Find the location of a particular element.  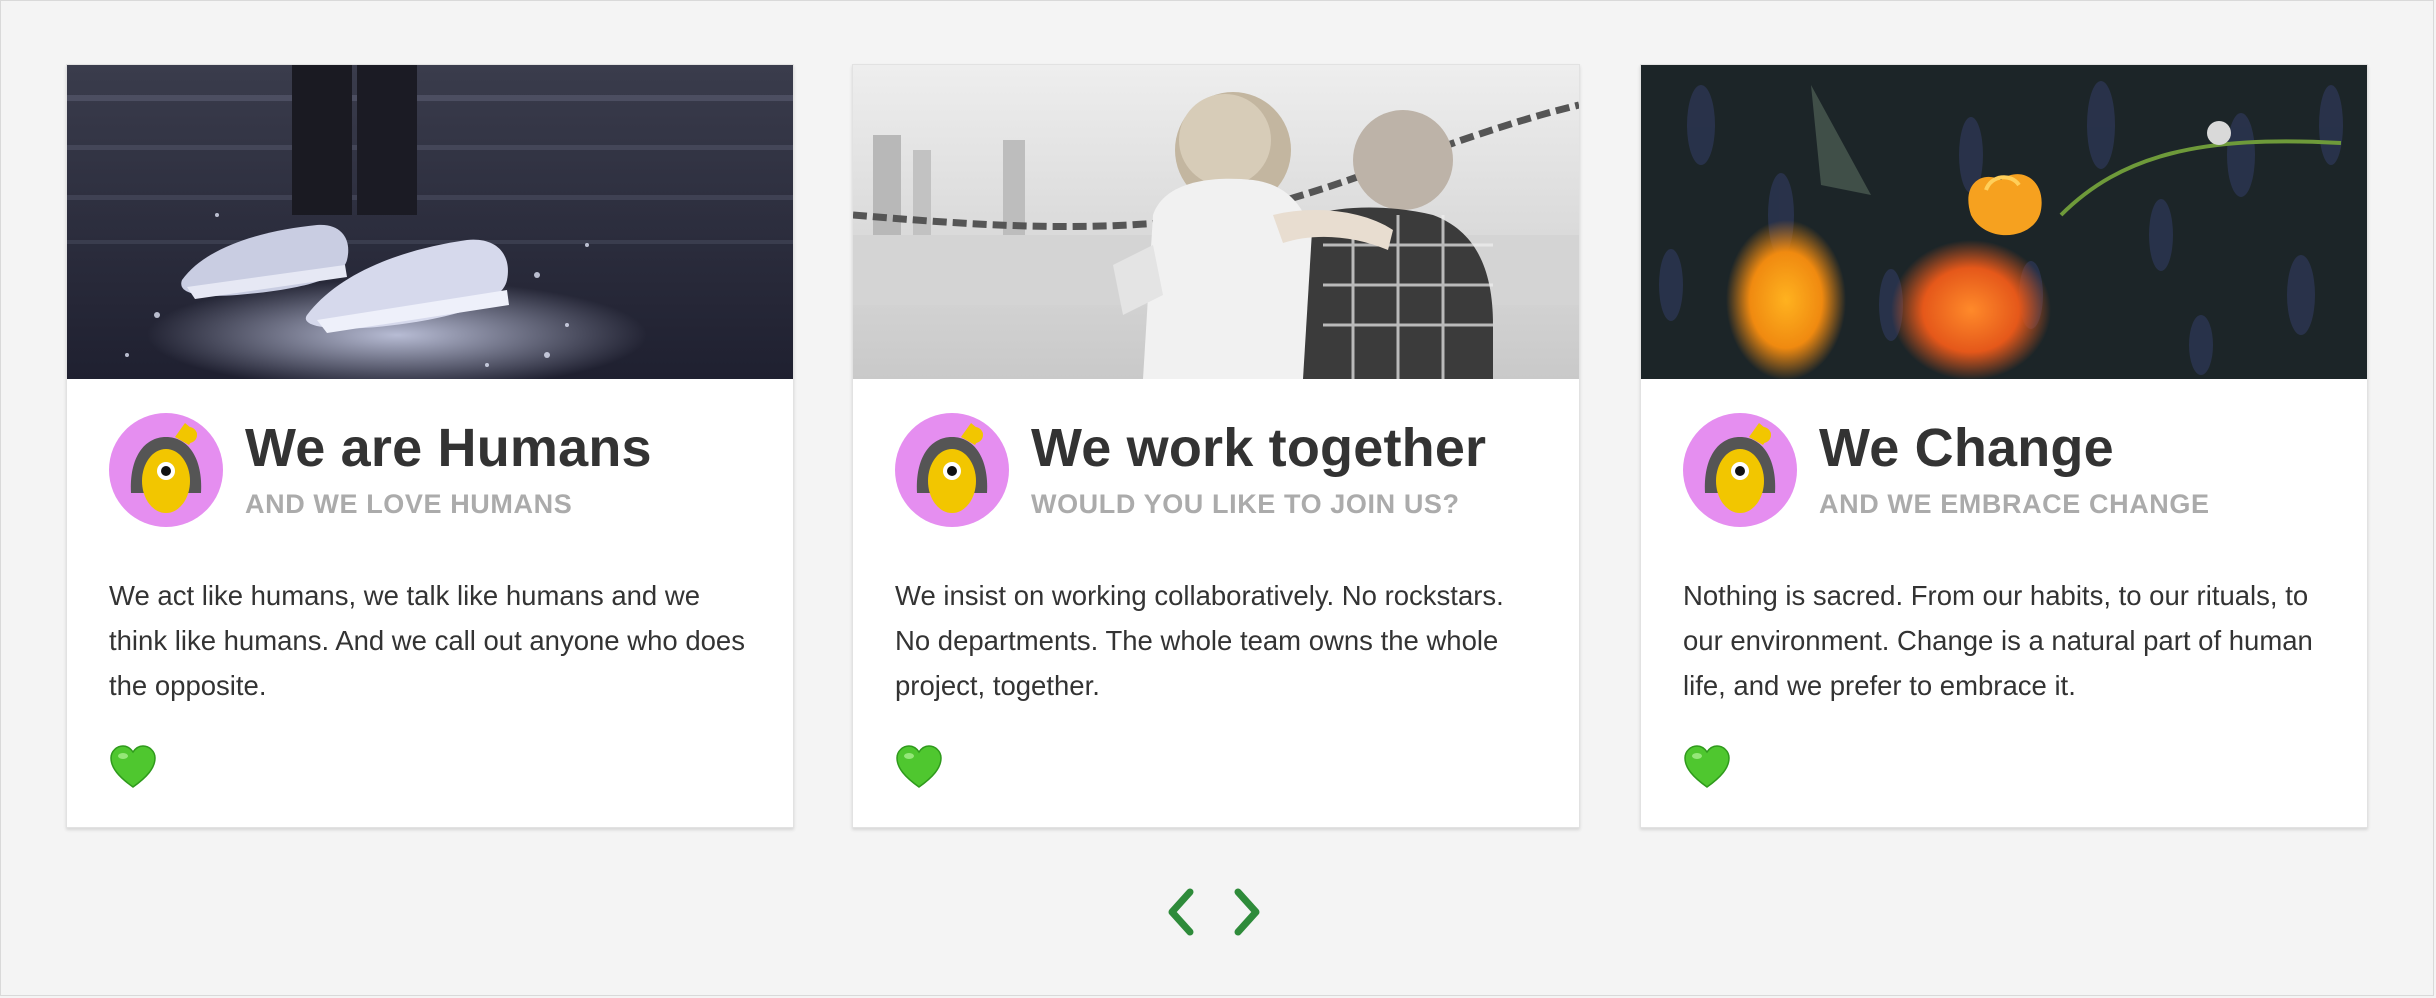

card-title: We Change is located at coordinates (1966, 448).